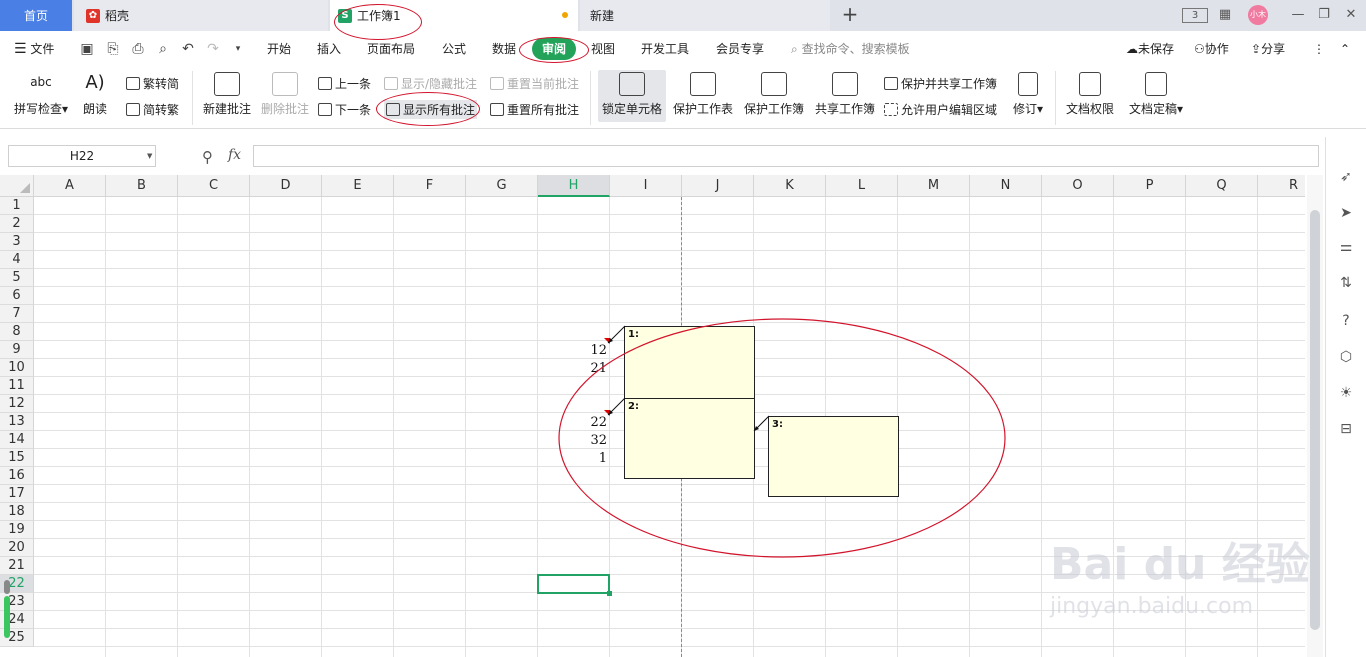 The height and width of the screenshot is (657, 1366). I want to click on formula-input, so click(786, 156).